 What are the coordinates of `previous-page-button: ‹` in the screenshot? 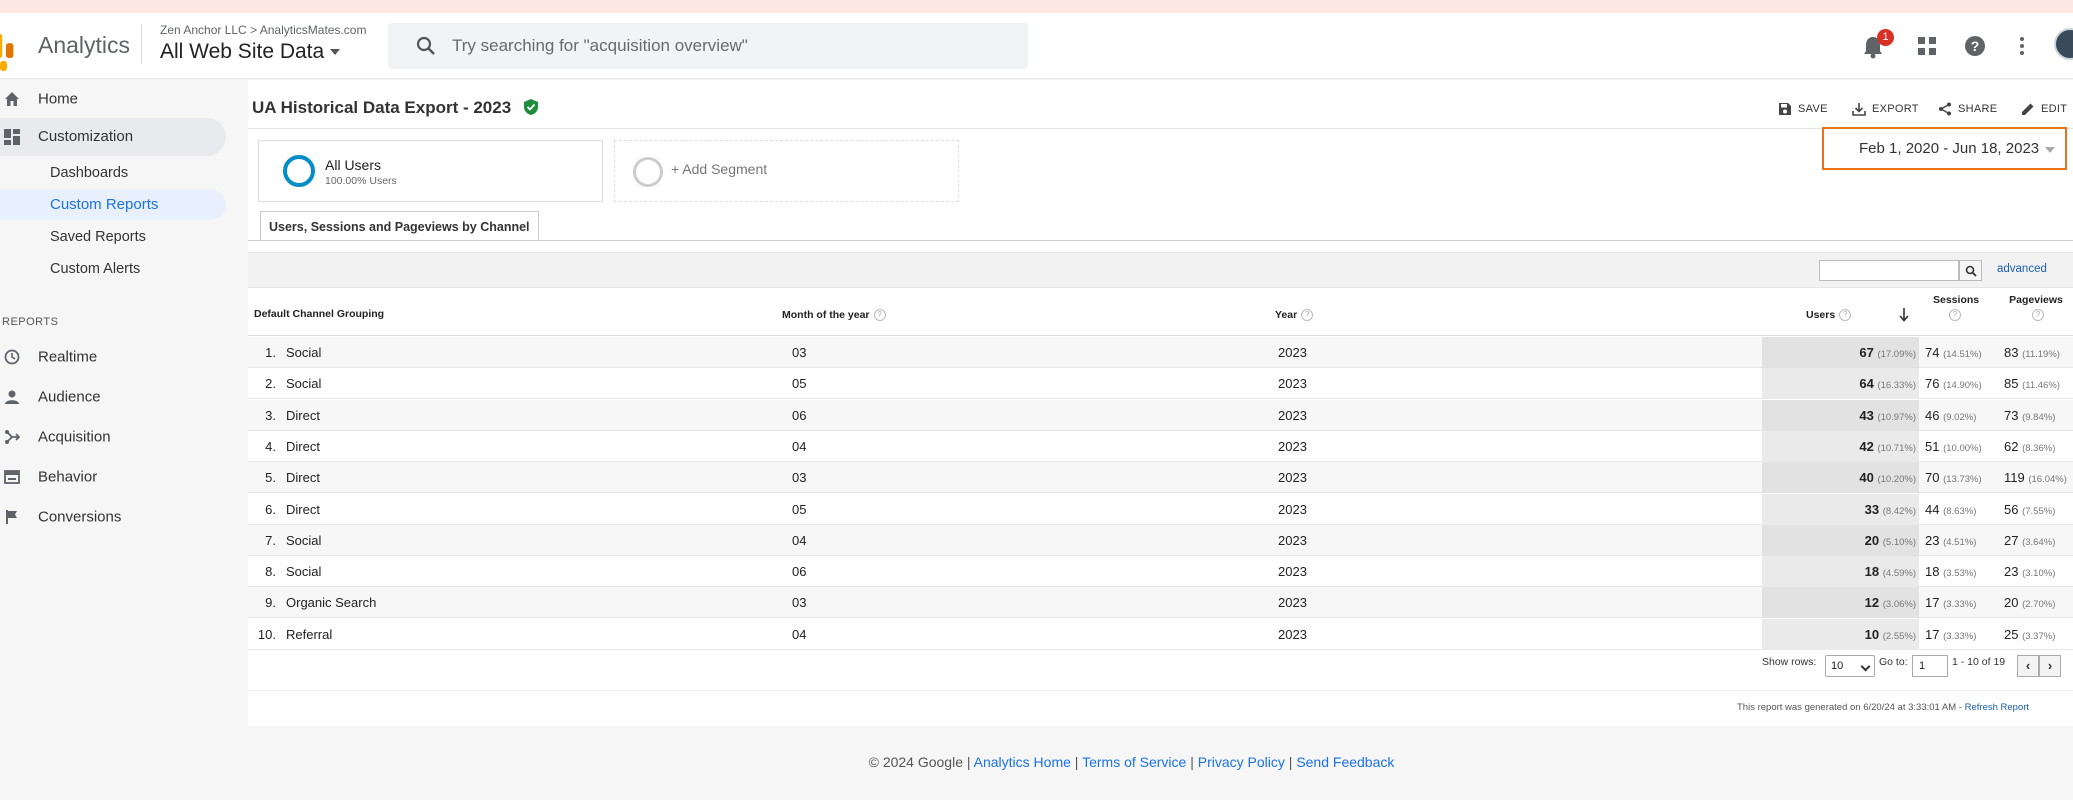 It's located at (2028, 666).